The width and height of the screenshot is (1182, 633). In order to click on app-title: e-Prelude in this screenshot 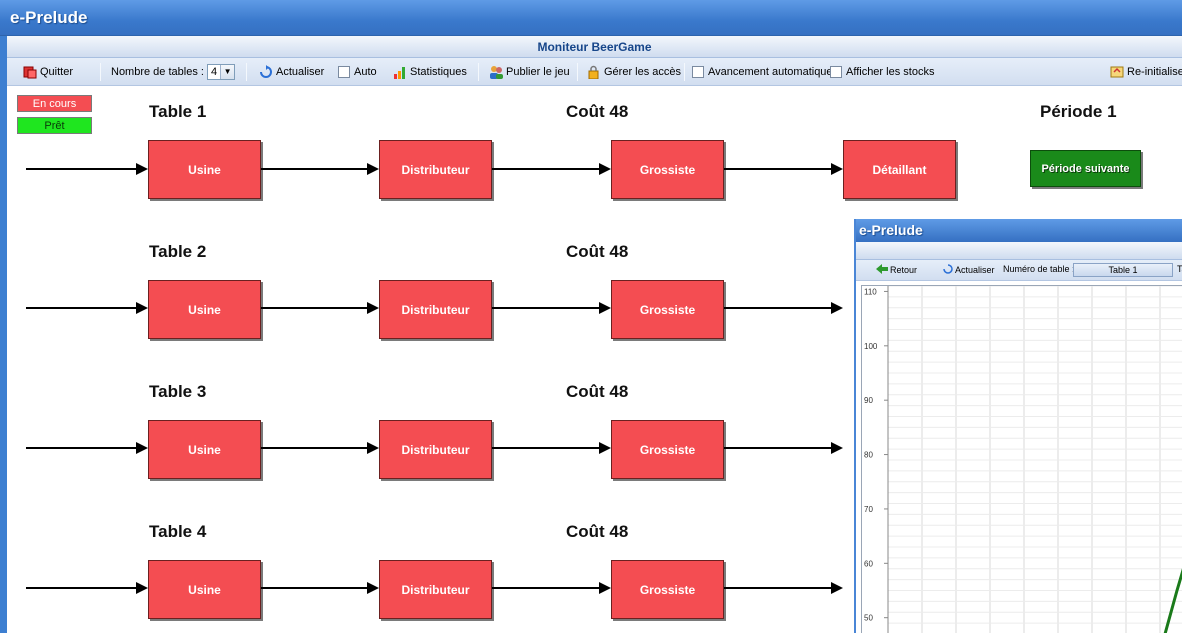, I will do `click(49, 17)`.